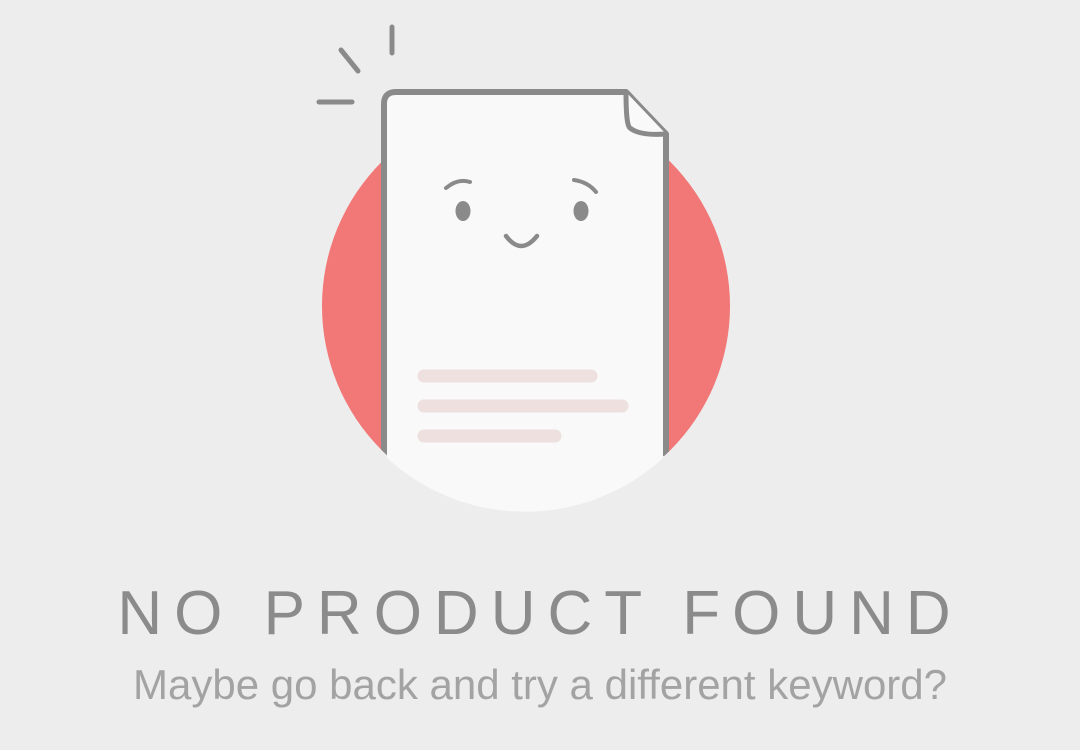 The image size is (1080, 750). I want to click on empty-state-title: NO PRODUCT FOUND, so click(540, 613).